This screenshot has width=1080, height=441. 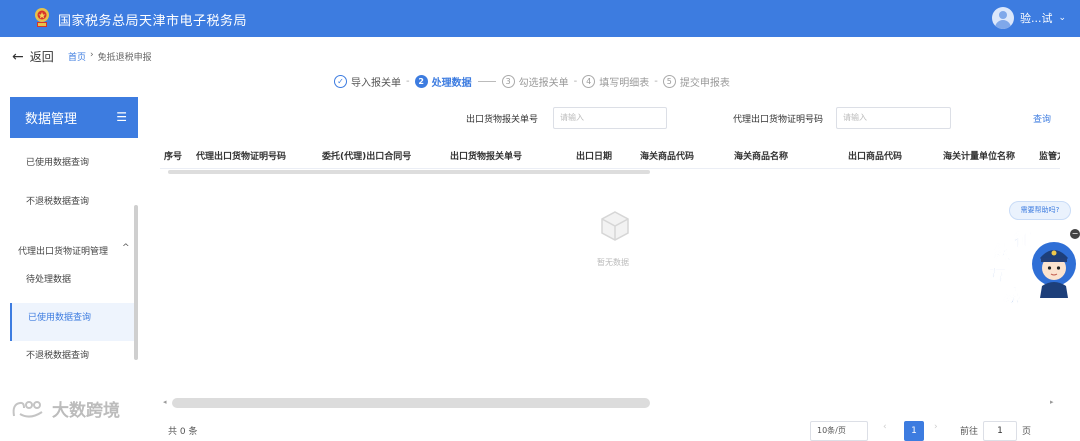 What do you see at coordinates (421, 81) in the screenshot?
I see `step-number: 2` at bounding box center [421, 81].